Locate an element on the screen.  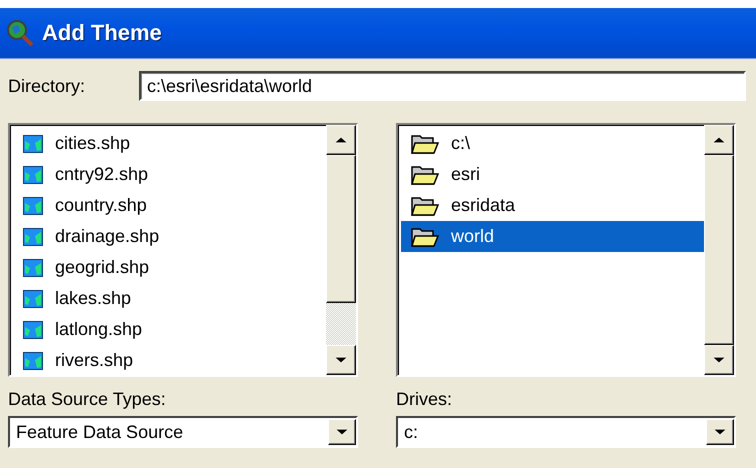
data-source-types-label: Data Source Types: is located at coordinates (87, 399).